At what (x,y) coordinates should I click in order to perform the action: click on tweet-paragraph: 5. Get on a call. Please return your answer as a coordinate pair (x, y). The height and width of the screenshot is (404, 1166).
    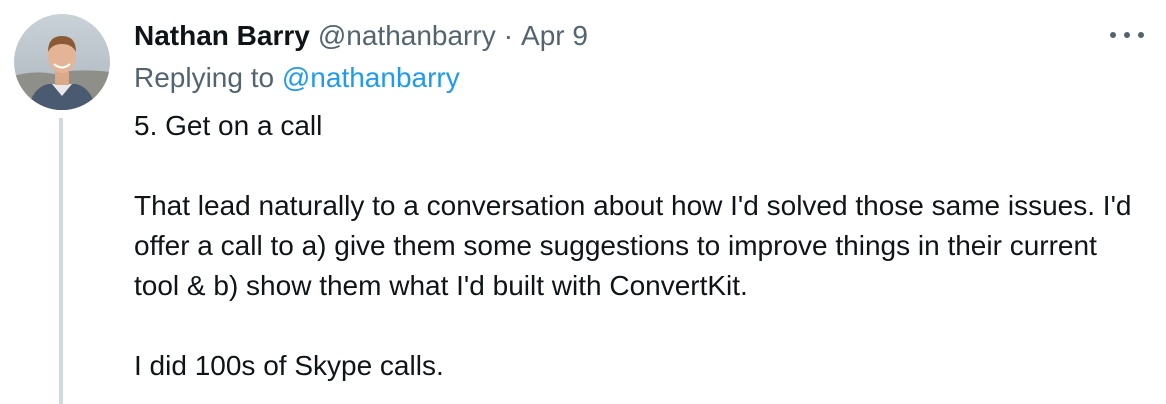
    Looking at the image, I should click on (228, 125).